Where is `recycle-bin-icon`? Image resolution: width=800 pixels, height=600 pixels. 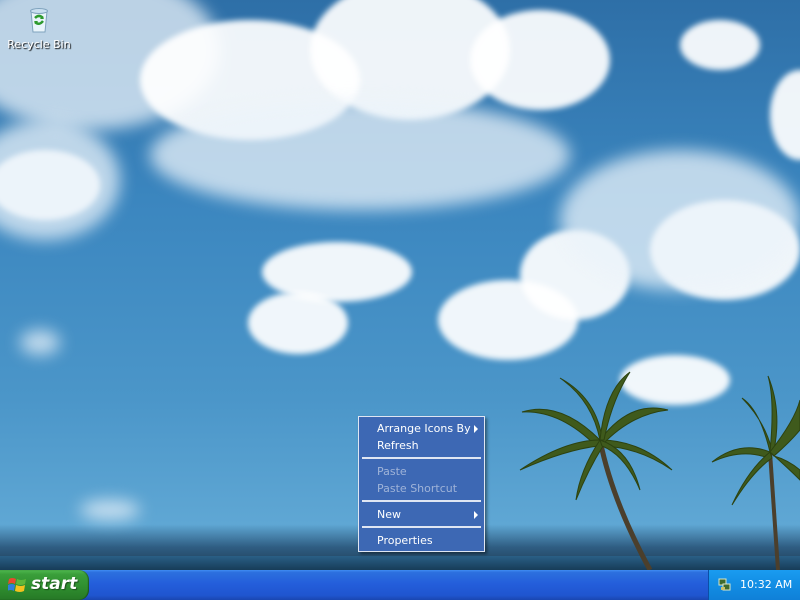
recycle-bin-icon is located at coordinates (39, 20).